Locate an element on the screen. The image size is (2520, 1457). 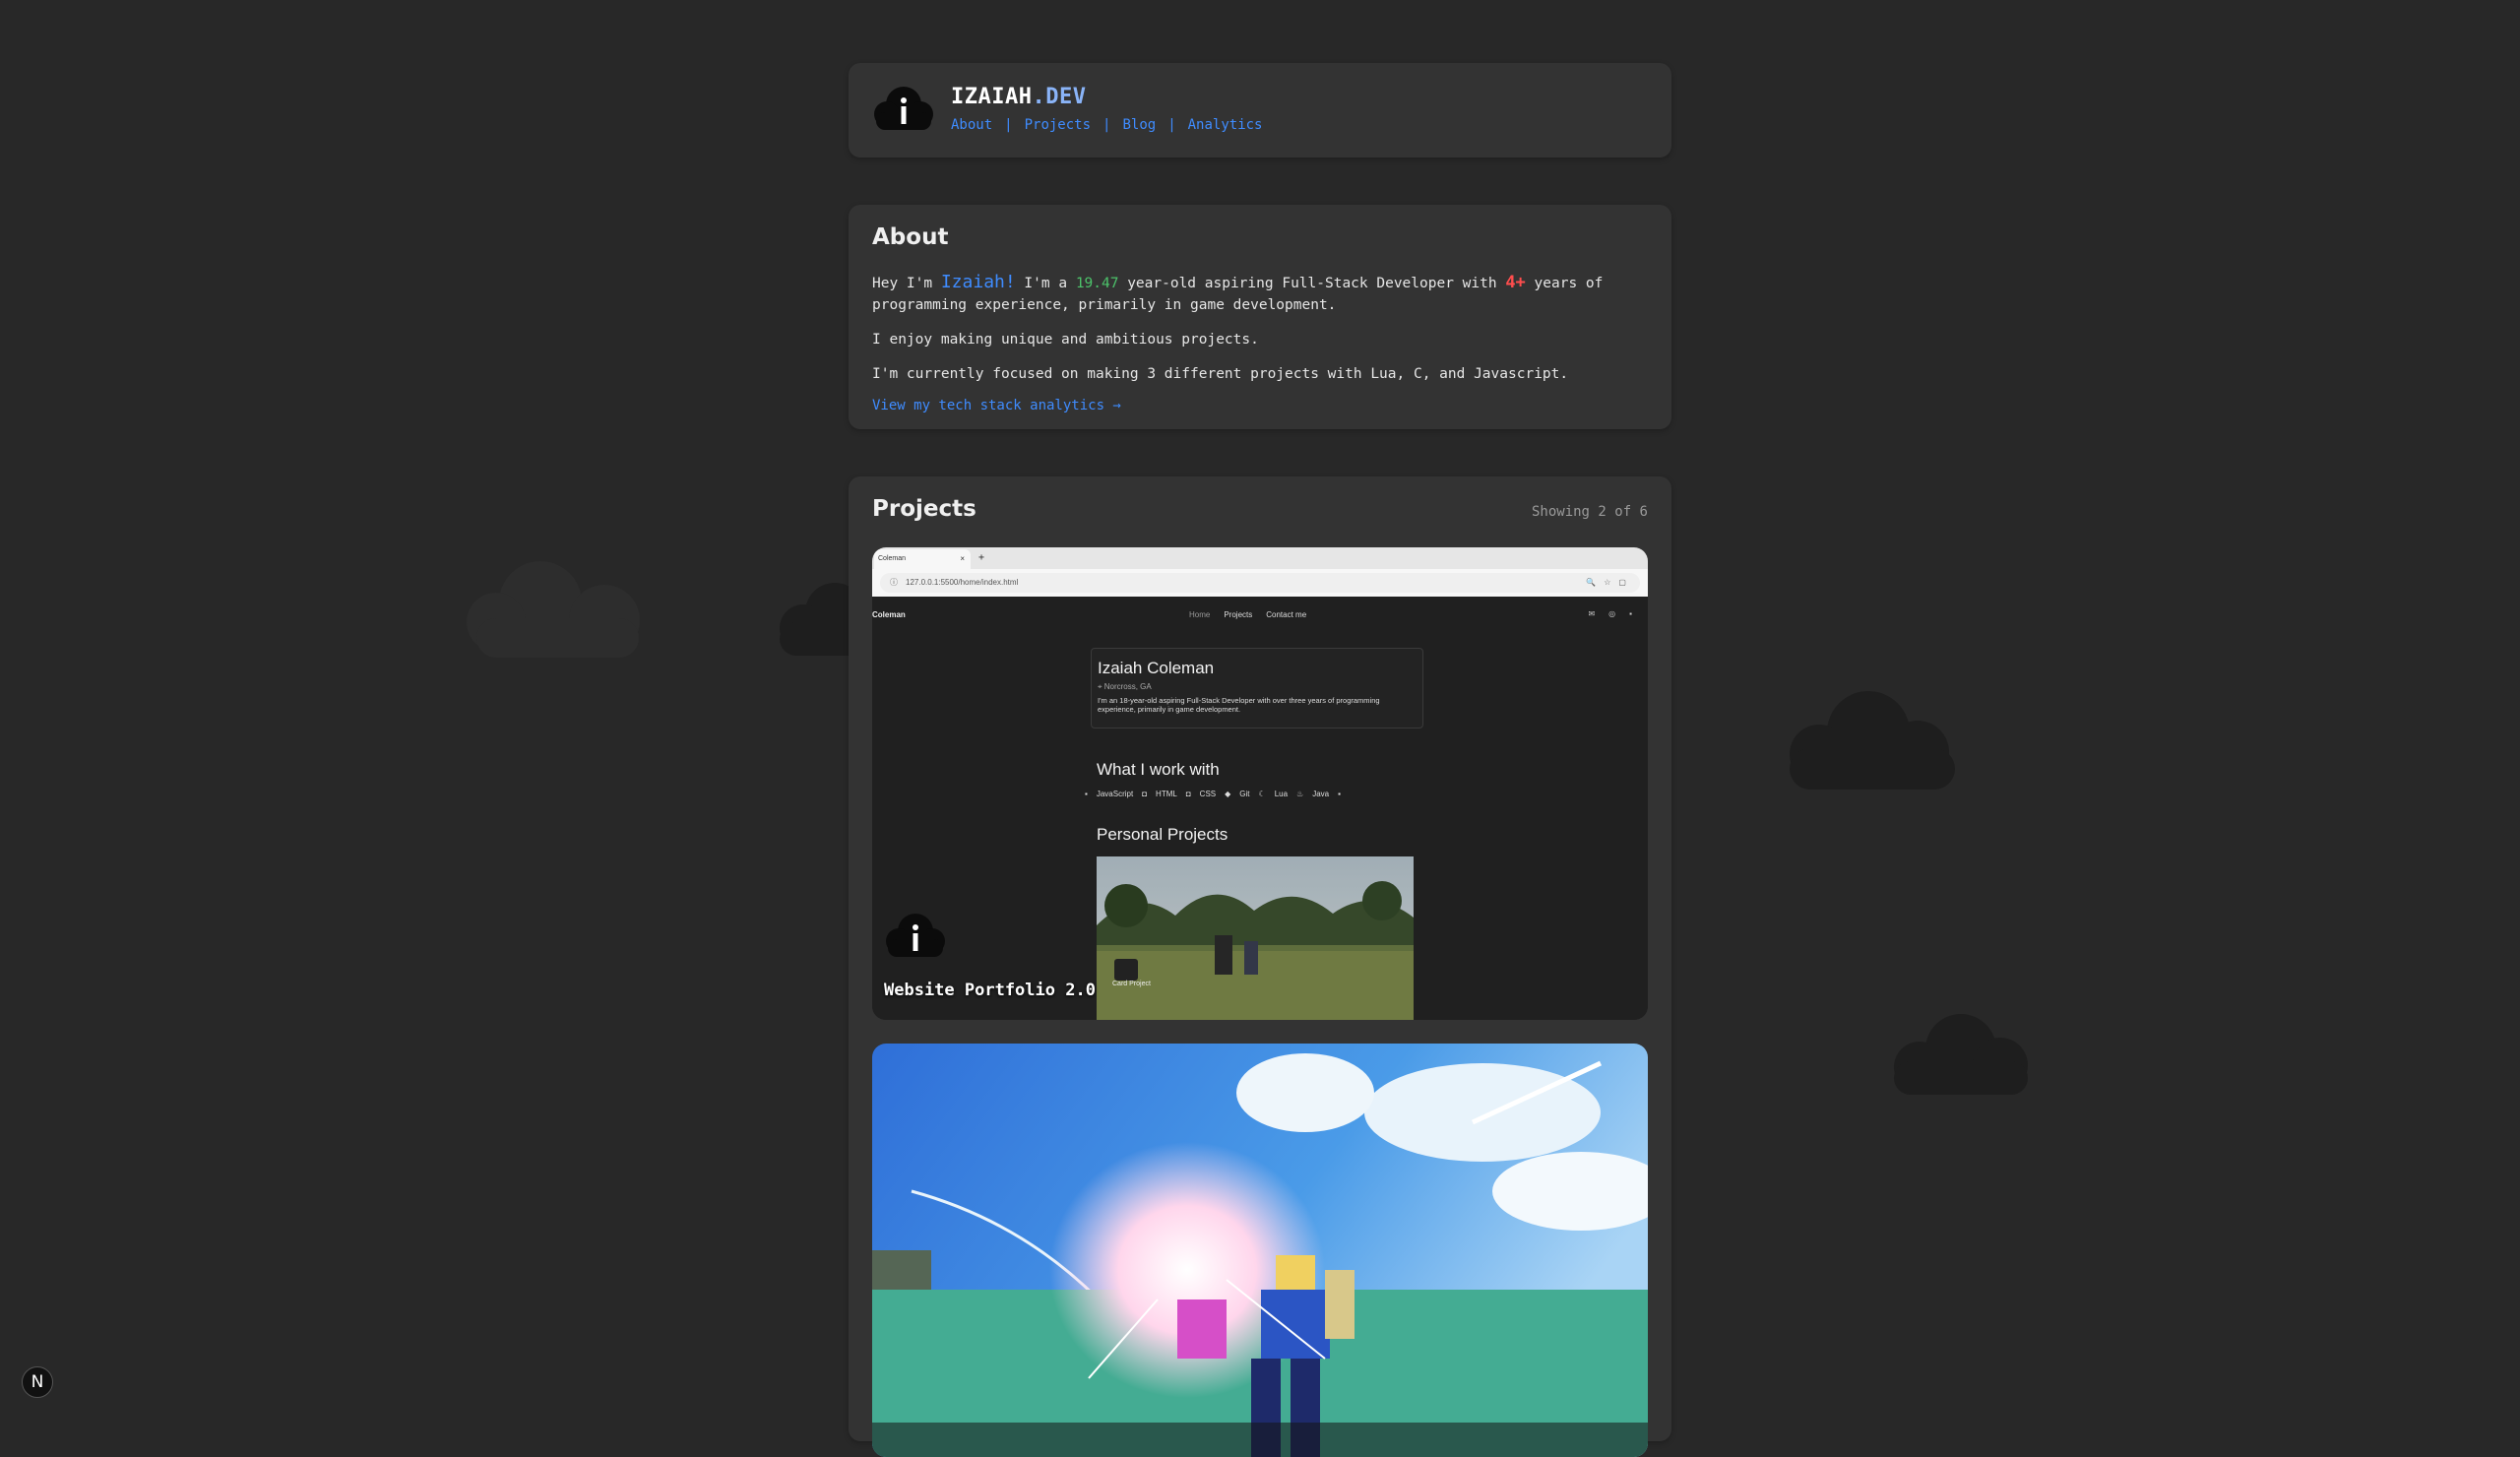
browser-tab: Coleman × is located at coordinates (922, 559).